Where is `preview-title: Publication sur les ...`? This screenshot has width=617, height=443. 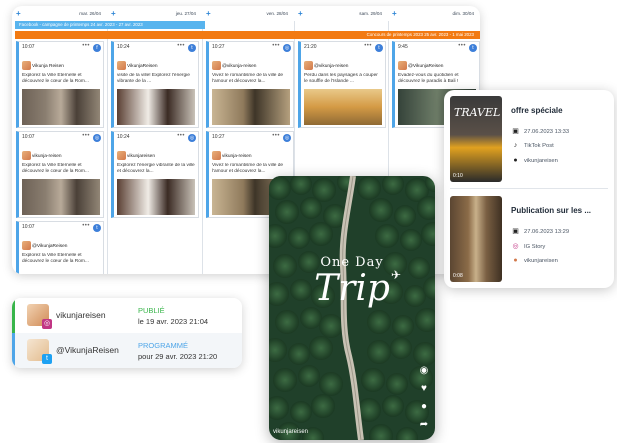 preview-title: Publication sur les ... is located at coordinates (551, 210).